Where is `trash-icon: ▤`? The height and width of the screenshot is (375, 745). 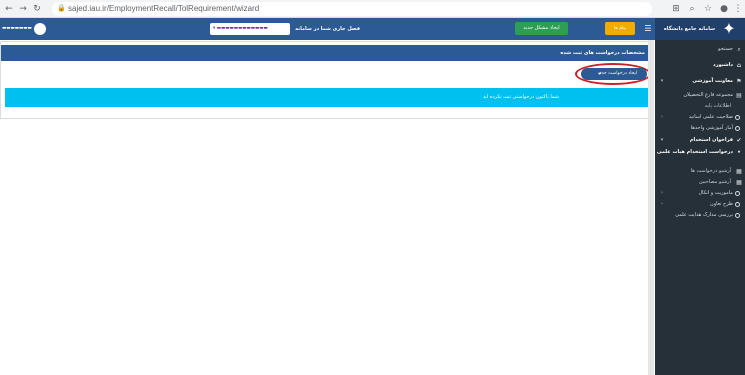
trash-icon: ▤ is located at coordinates (739, 95).